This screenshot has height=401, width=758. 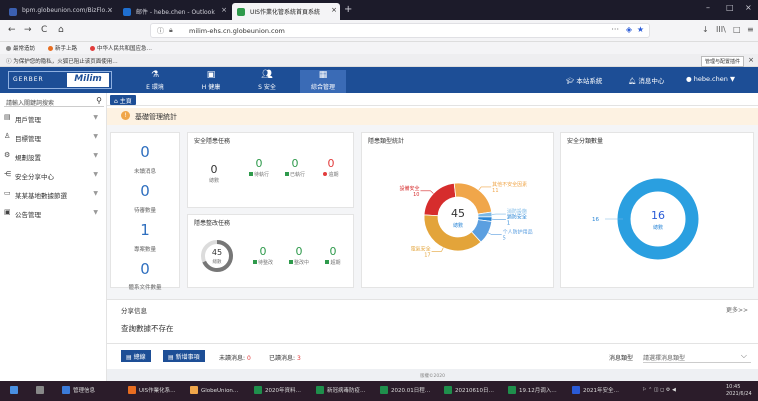 What do you see at coordinates (270, 170) in the screenshot?
I see `hazard-task-card: 安全隱患任務 0 總數 0 待執行 0 已執行 0 逾期` at bounding box center [270, 170].